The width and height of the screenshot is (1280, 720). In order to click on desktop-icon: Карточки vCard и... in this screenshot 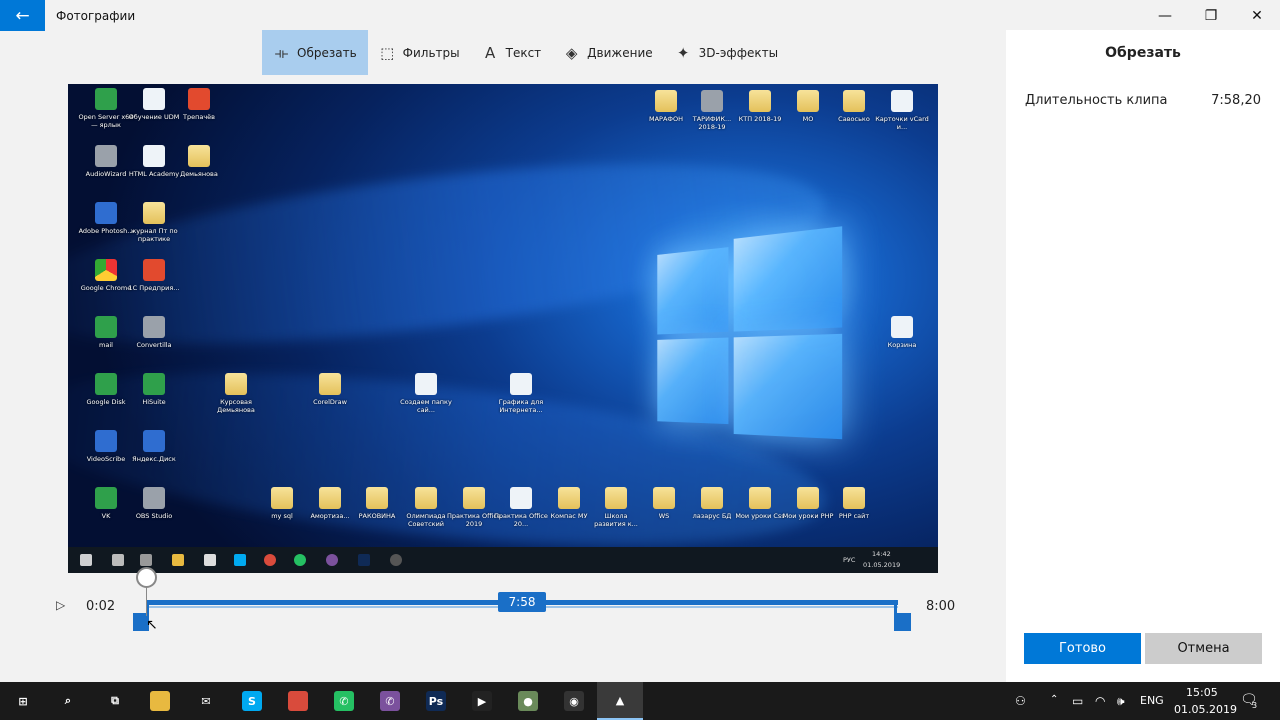, I will do `click(902, 110)`.